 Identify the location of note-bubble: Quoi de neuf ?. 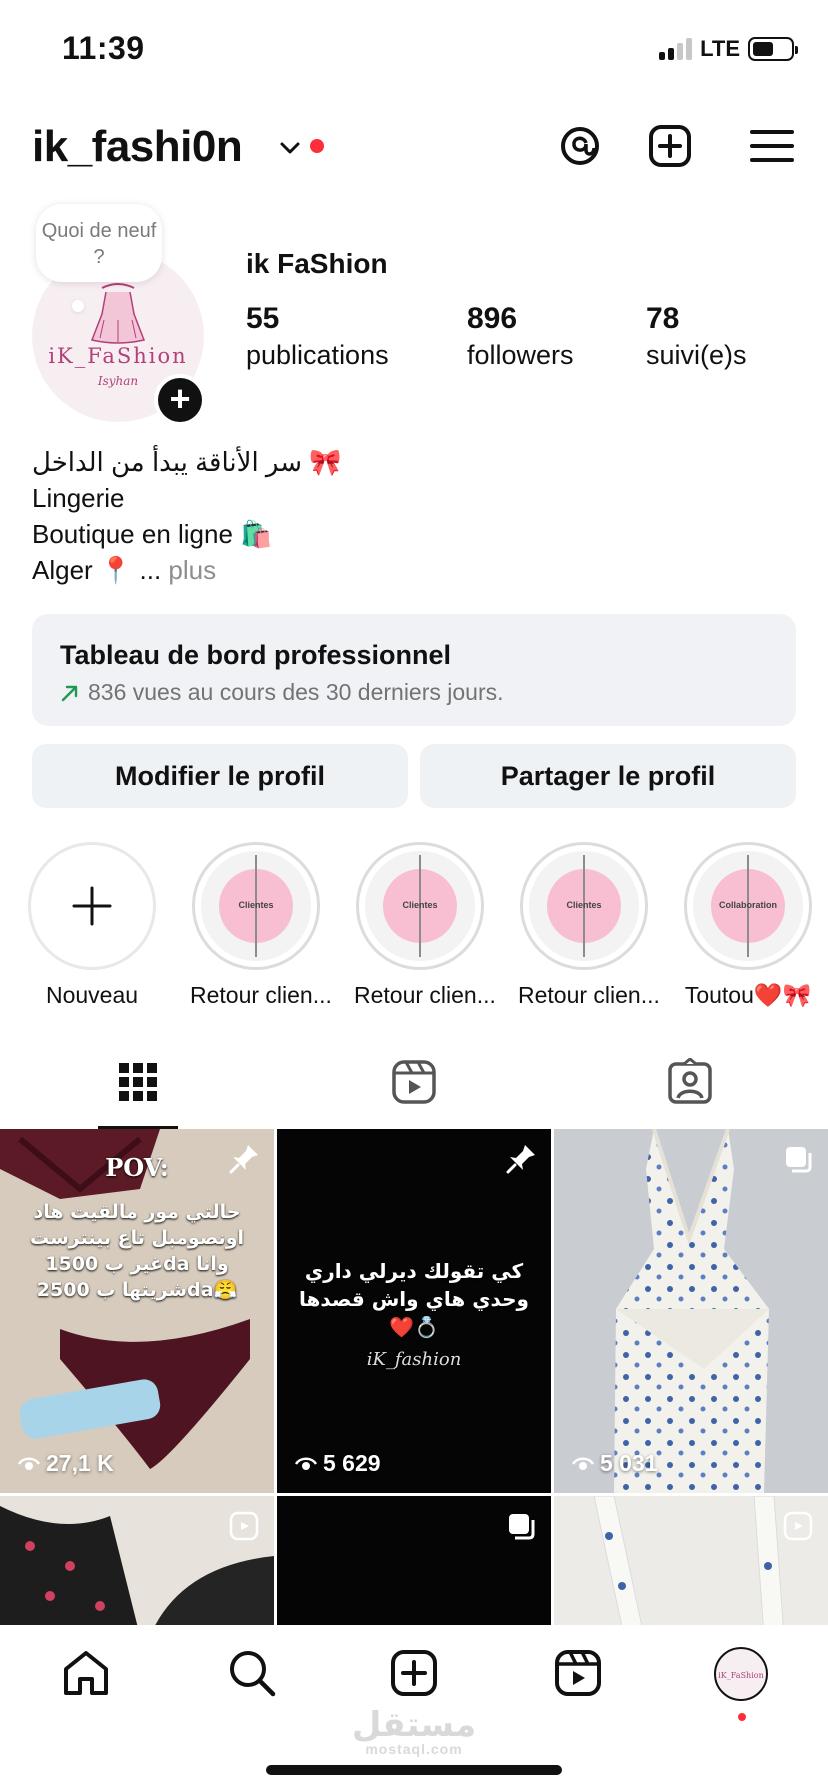
(99, 243).